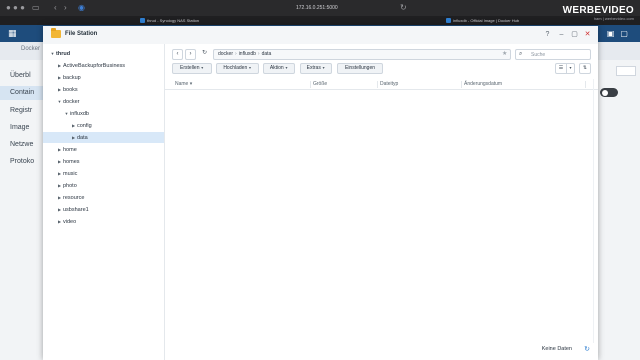  Describe the element at coordinates (204, 54) in the screenshot. I see `refresh-button: ↻` at that location.